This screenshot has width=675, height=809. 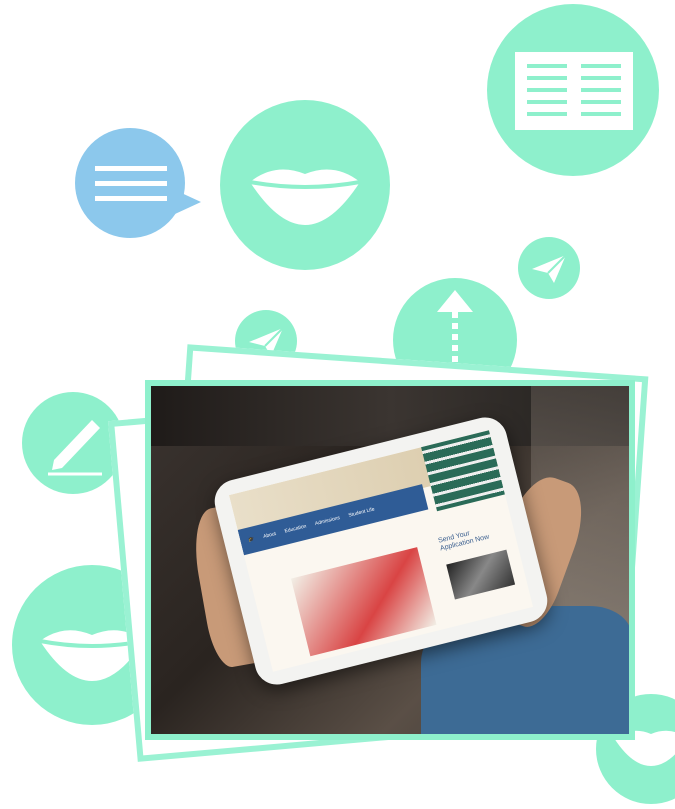 I want to click on nav-item: Student Life, so click(x=361, y=512).